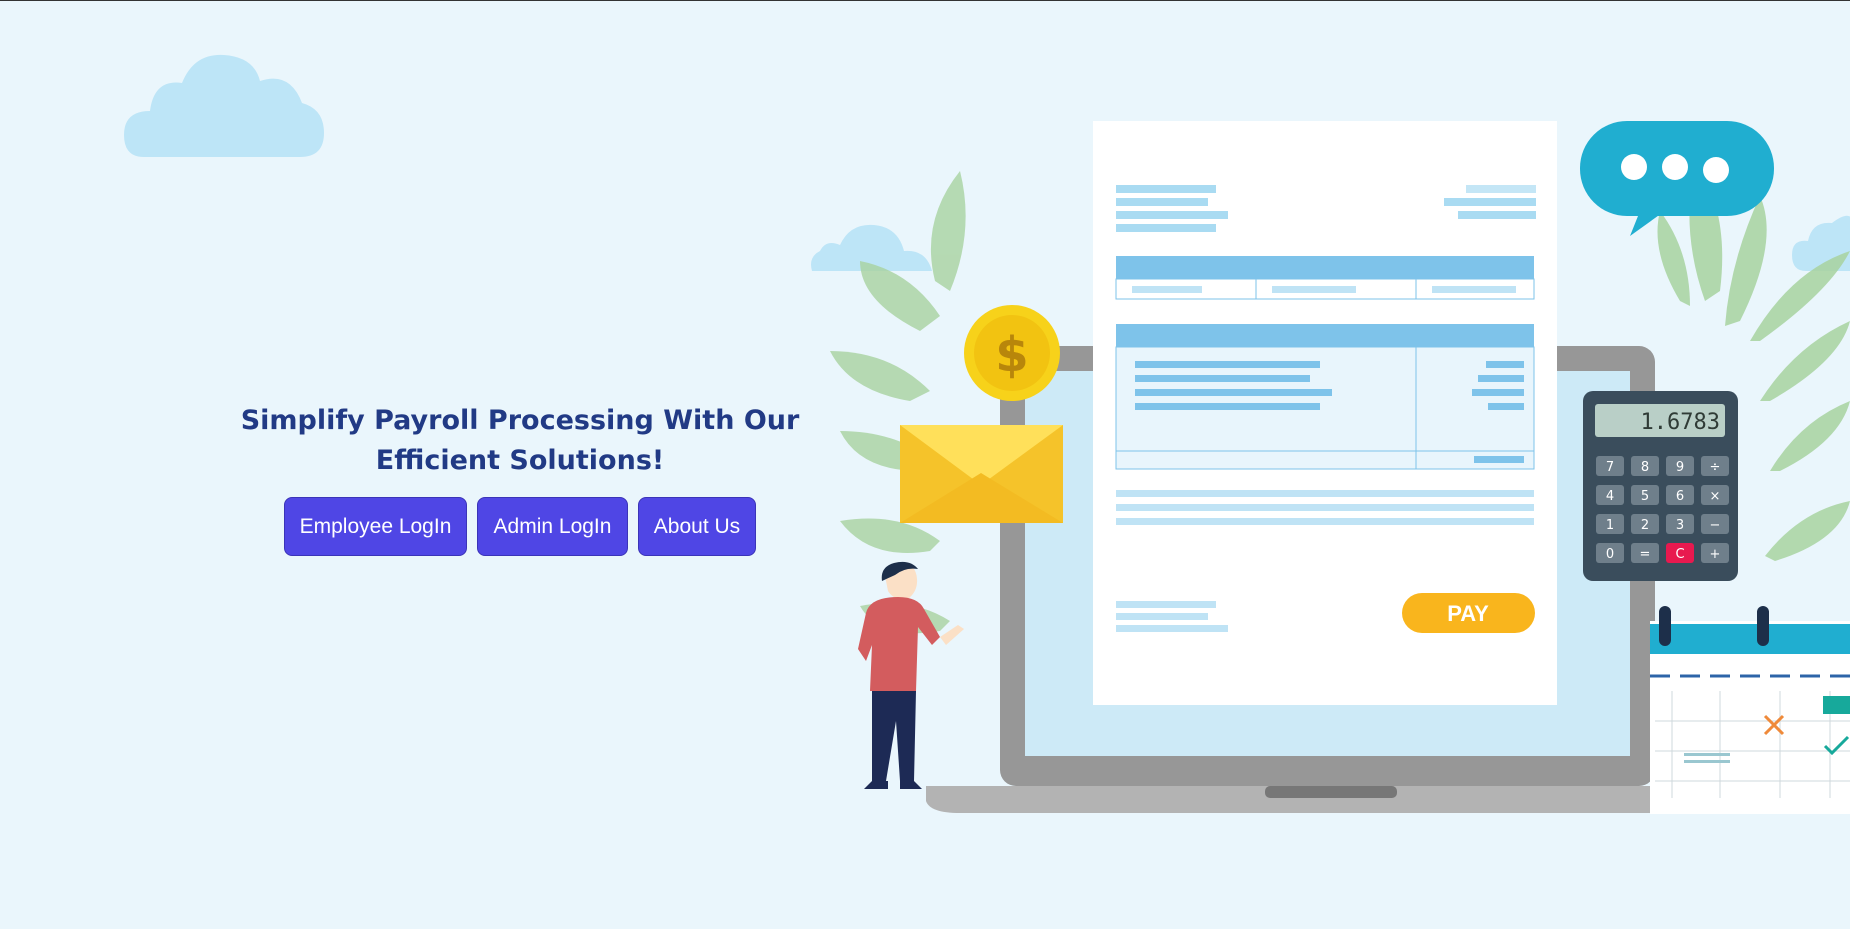  Describe the element at coordinates (1660, 486) in the screenshot. I see `calculator-icon: 1.6783 7 8 9 ÷ 4 5 6 × 1 2 3 − 0 = C +` at that location.